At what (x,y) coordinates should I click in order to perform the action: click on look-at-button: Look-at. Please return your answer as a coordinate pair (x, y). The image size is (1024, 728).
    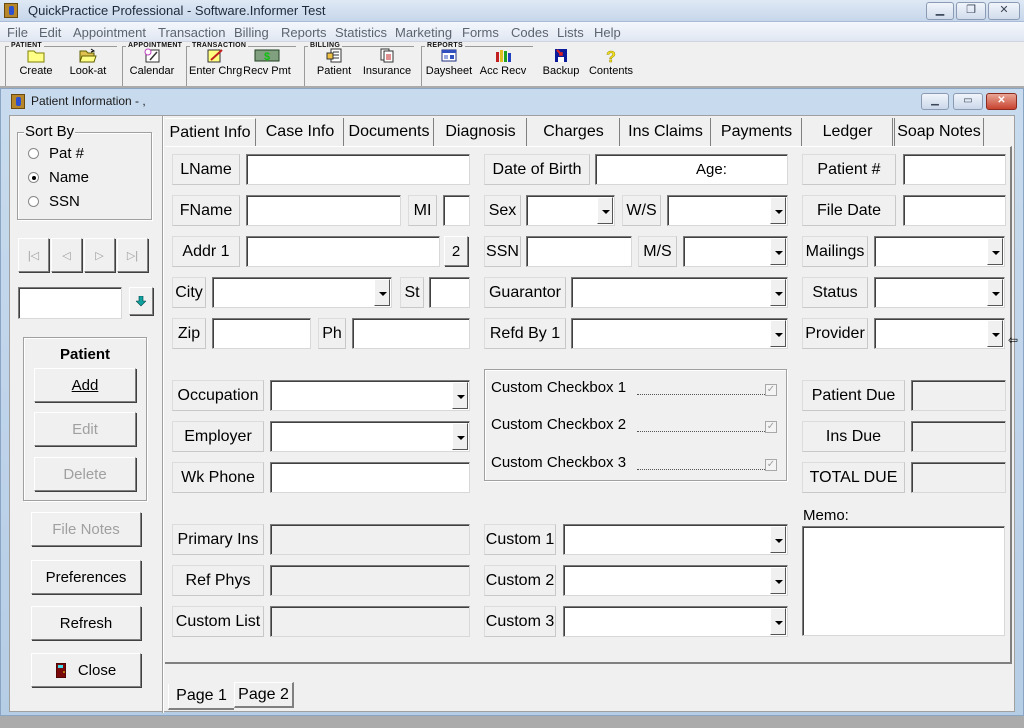
    Looking at the image, I should click on (88, 62).